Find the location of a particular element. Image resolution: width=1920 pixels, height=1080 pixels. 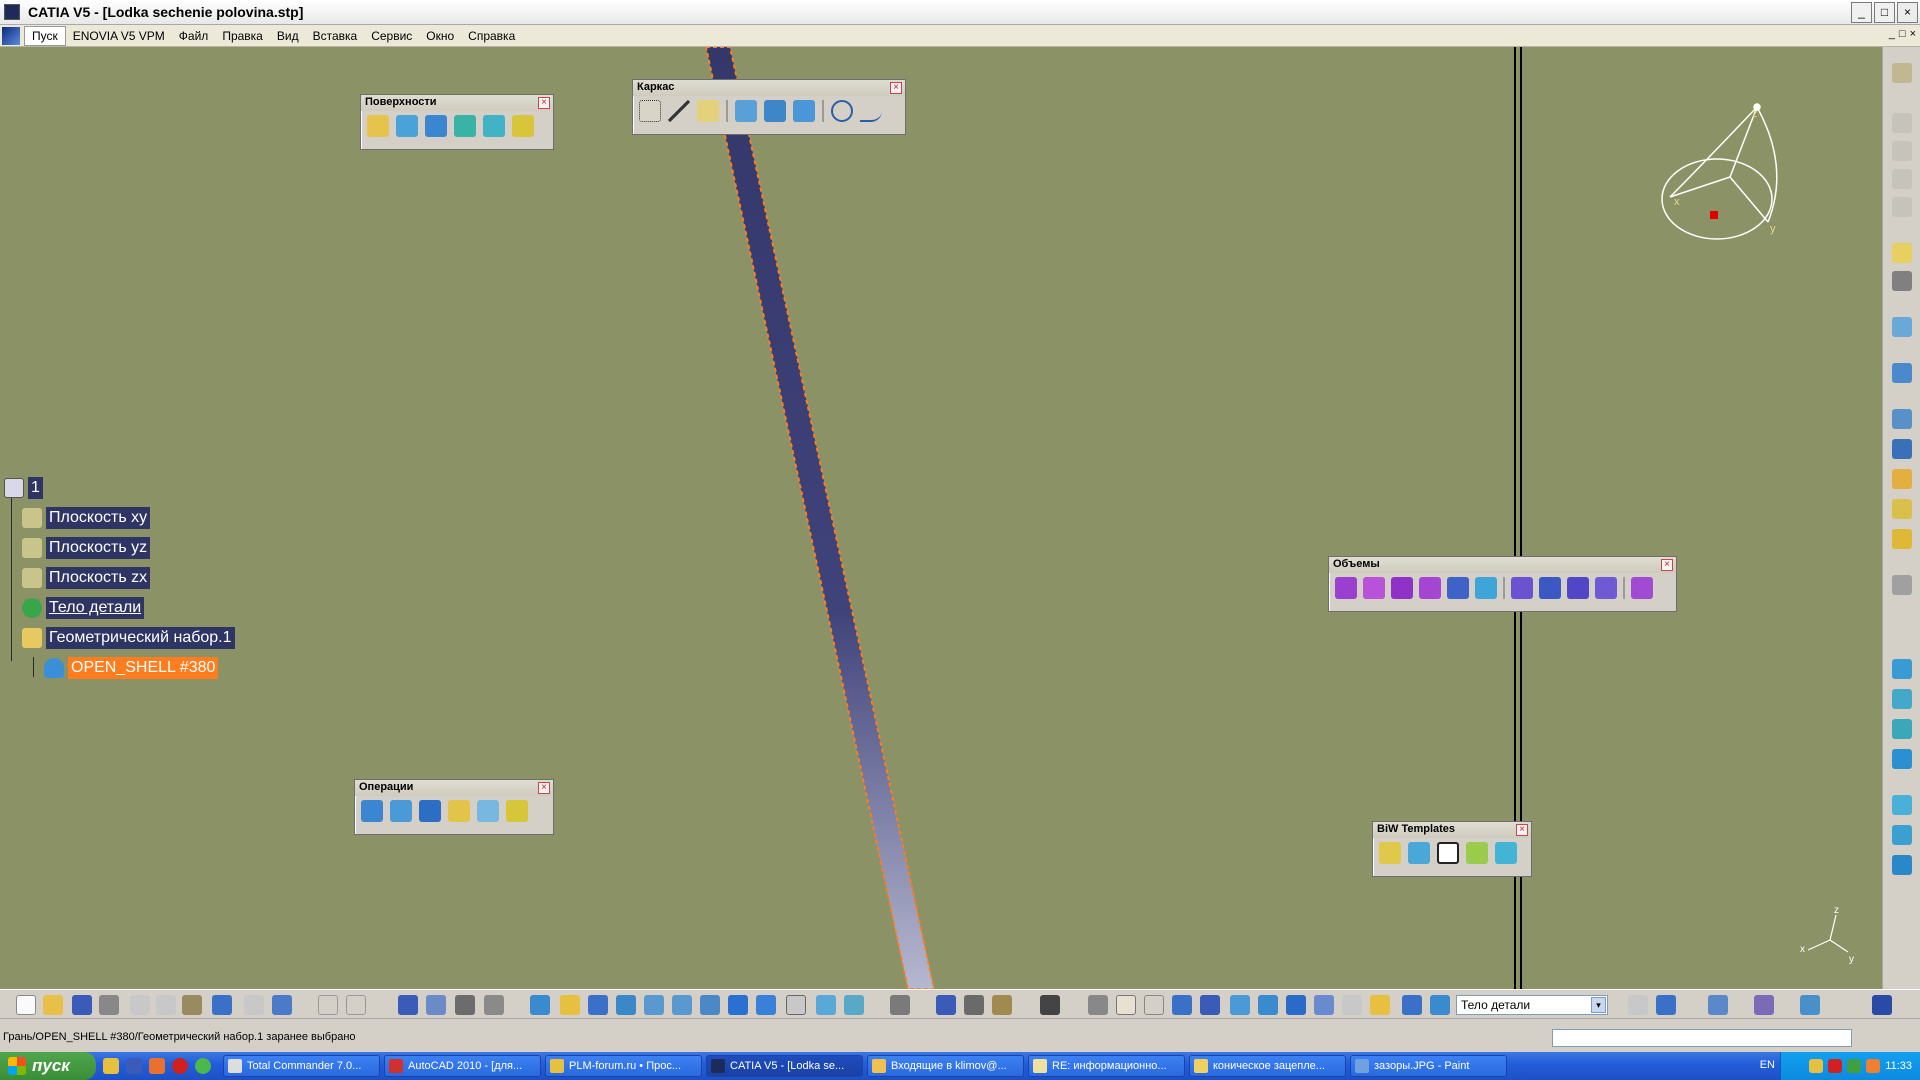

shape-icon is located at coordinates (1902, 805).